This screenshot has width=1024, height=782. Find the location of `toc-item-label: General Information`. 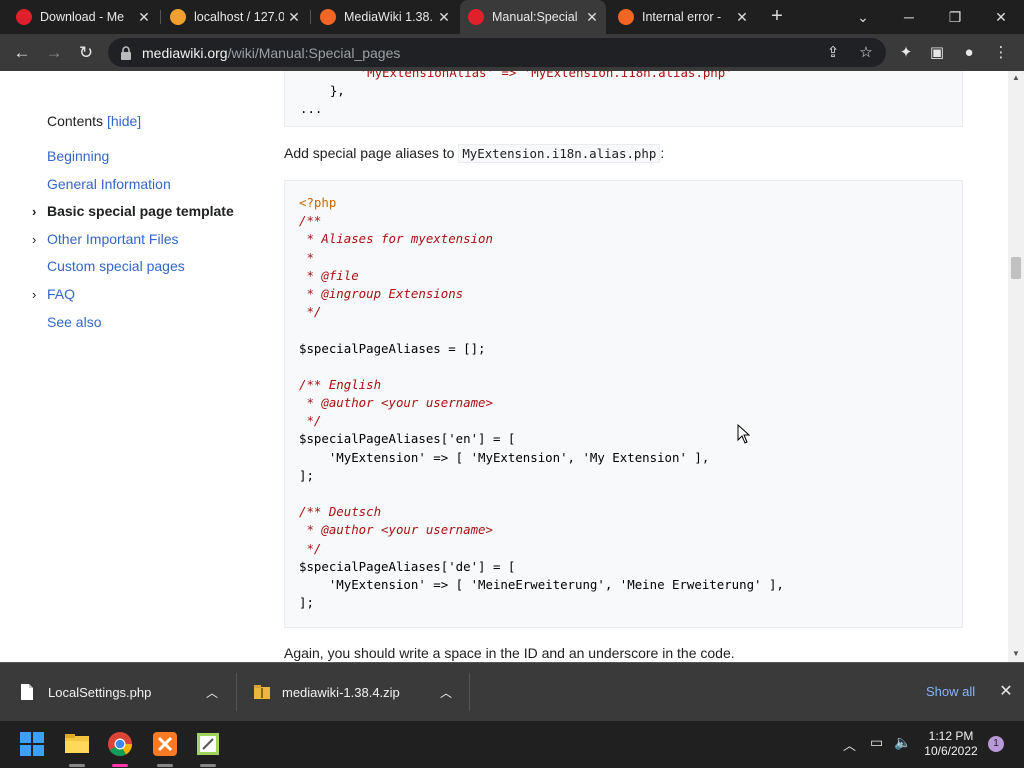

toc-item-label: General Information is located at coordinates (109, 183).